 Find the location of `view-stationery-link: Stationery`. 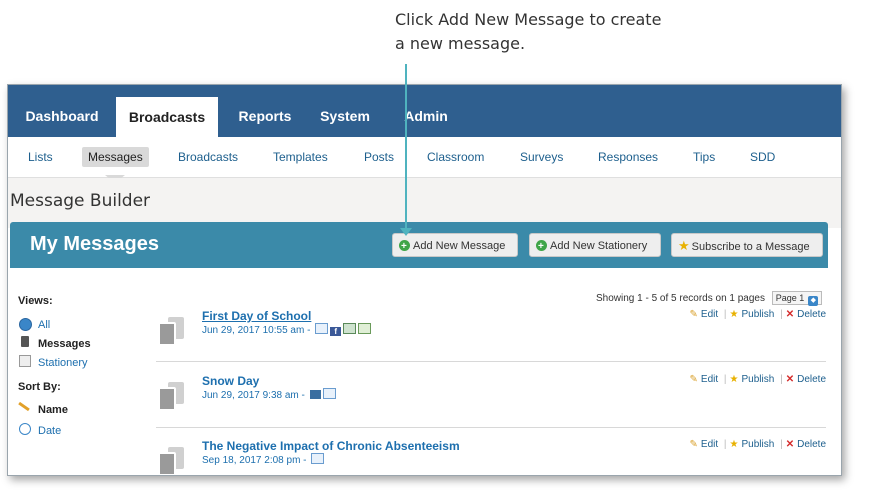

view-stationery-link: Stationery is located at coordinates (63, 363).